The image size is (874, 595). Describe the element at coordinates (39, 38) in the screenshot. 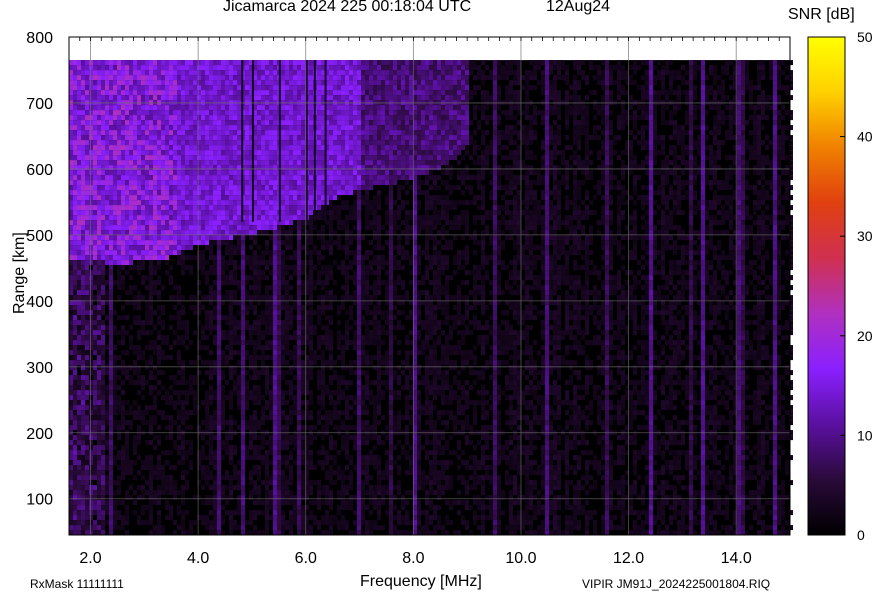

I see `y-tick-label: 800` at that location.